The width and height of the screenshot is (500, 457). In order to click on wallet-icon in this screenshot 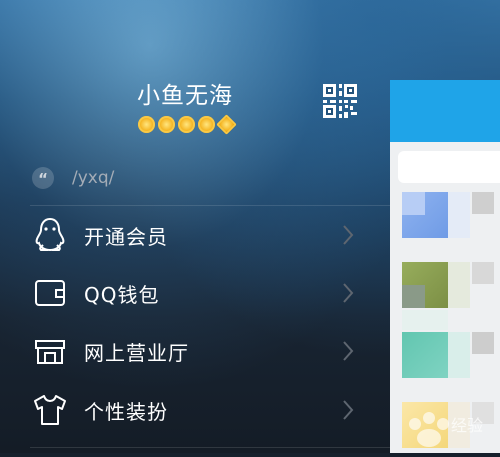, I will do `click(50, 293)`.